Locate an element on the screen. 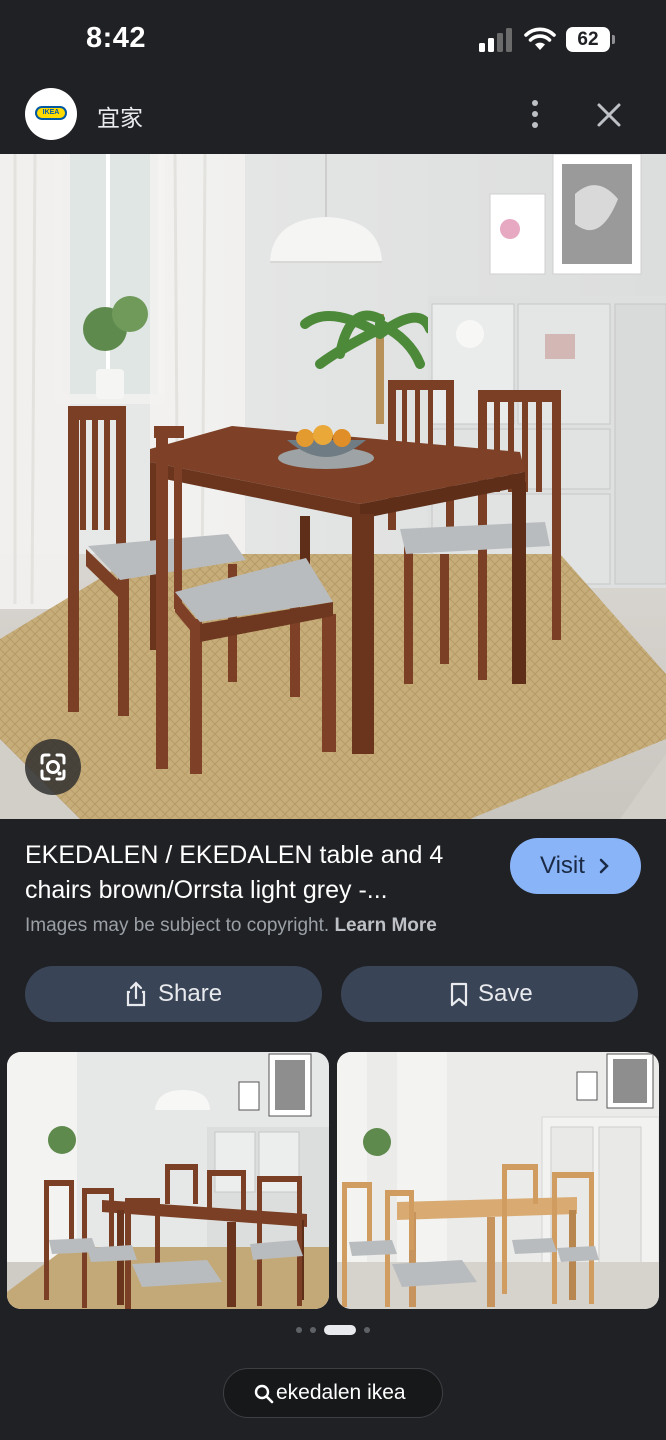 This screenshot has height=1440, width=666. chevron-right-icon is located at coordinates (604, 866).